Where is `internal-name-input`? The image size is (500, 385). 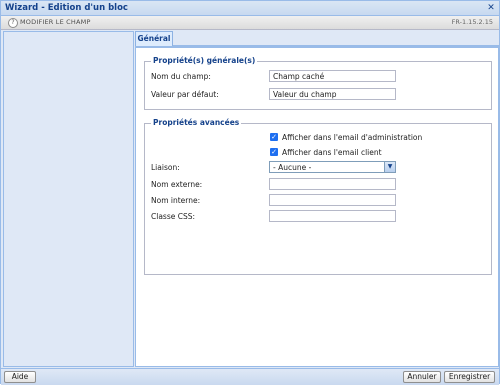
internal-name-input is located at coordinates (332, 200).